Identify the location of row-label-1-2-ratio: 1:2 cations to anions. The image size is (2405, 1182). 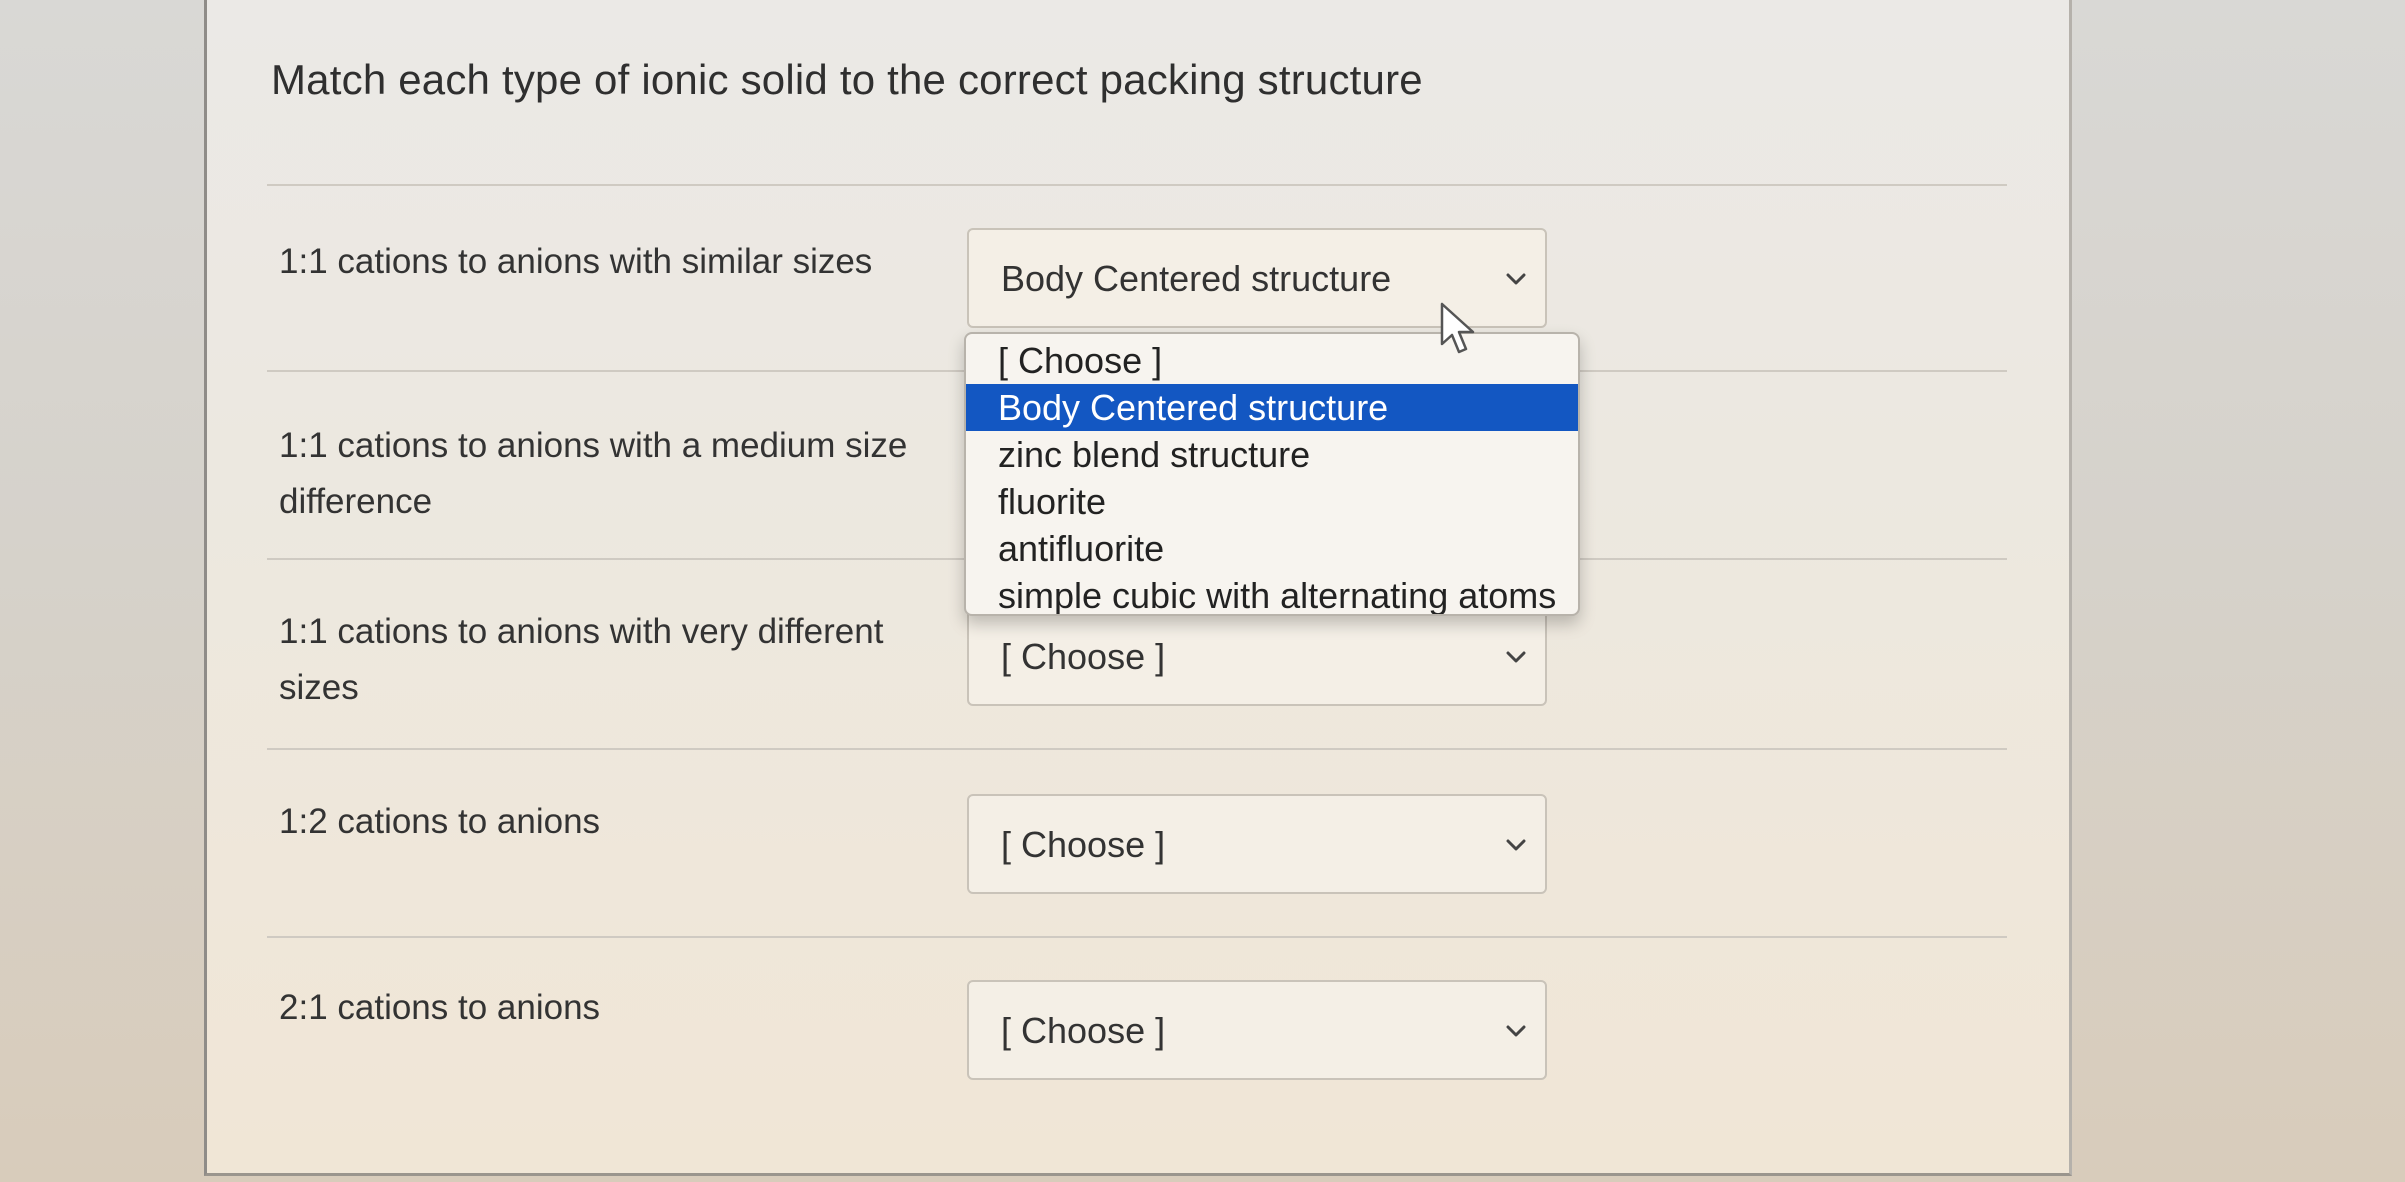
(440, 821).